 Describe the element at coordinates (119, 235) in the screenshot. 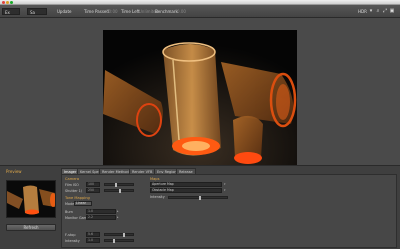

I see `fstop-slider` at that location.